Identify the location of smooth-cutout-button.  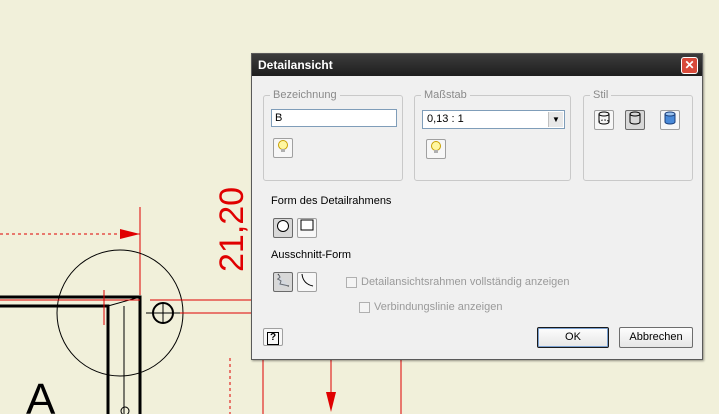
(307, 282).